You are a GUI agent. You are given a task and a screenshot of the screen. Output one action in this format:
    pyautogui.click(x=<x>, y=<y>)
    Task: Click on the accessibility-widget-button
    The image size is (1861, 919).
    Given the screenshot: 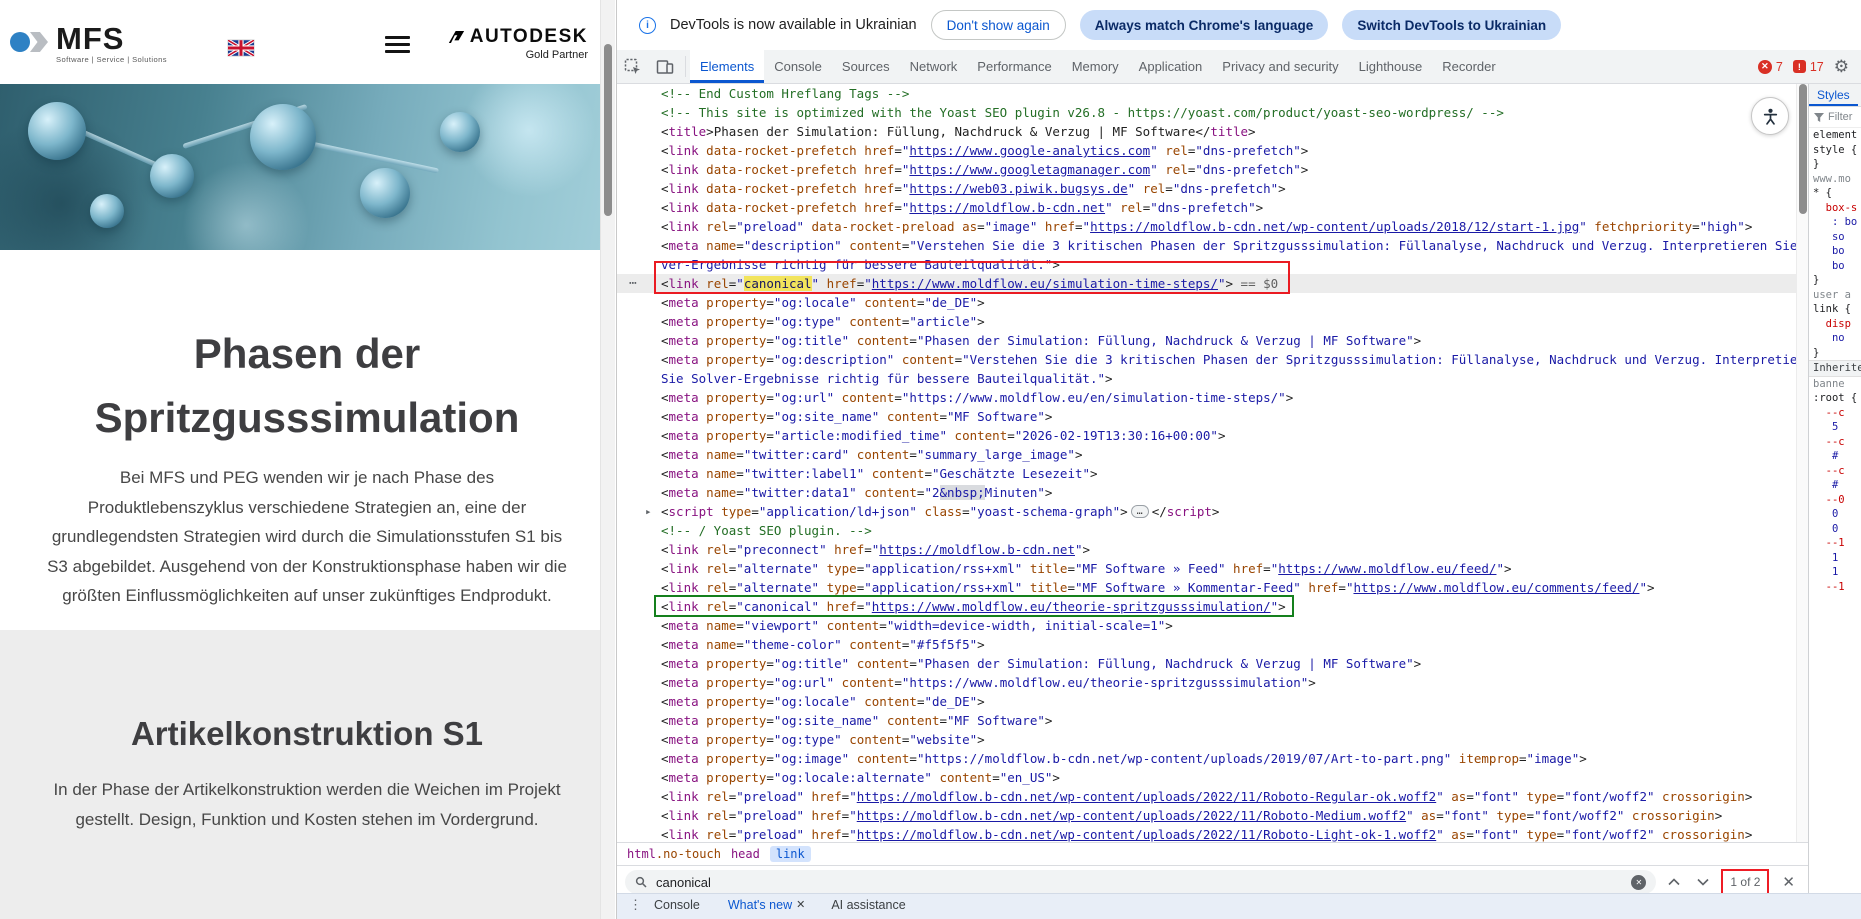 What is the action you would take?
    pyautogui.click(x=1770, y=116)
    